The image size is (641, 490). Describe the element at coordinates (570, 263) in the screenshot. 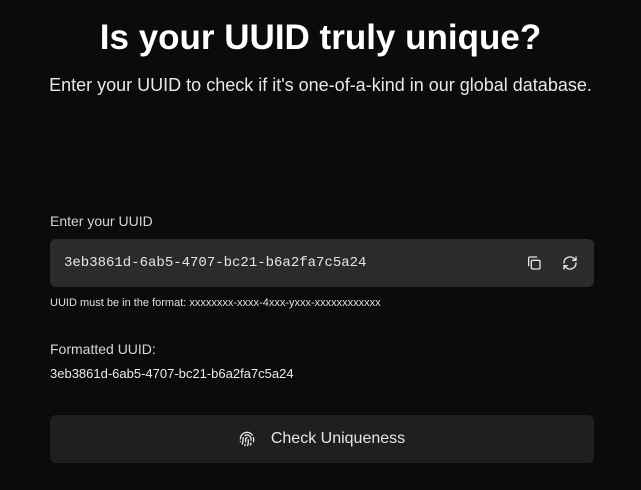

I see `refresh-icon` at that location.